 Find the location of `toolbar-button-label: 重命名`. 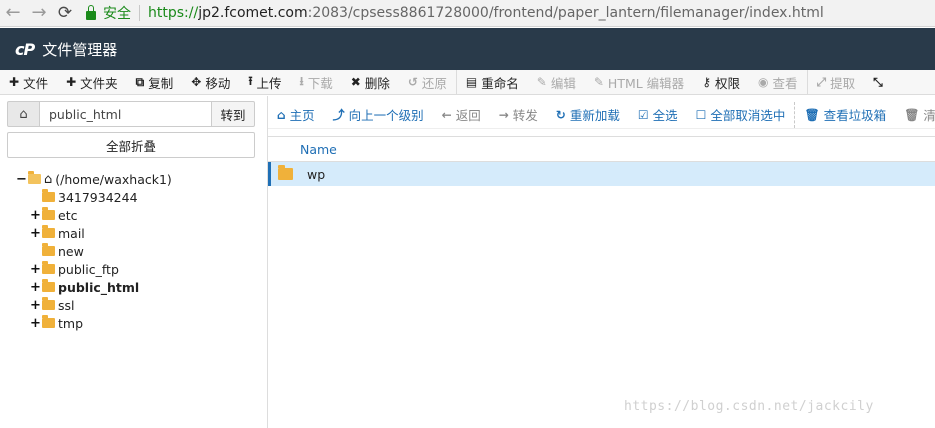

toolbar-button-label: 重命名 is located at coordinates (500, 83).